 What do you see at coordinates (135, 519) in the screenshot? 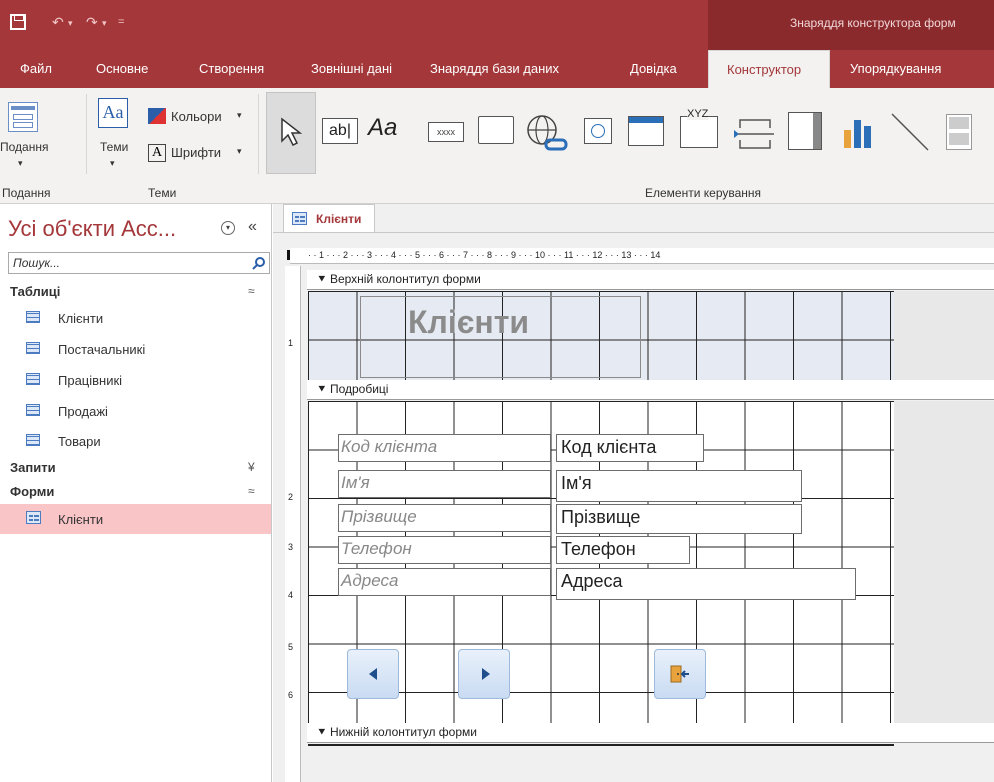
I see `nav-item-form-clients: Клієнти` at bounding box center [135, 519].